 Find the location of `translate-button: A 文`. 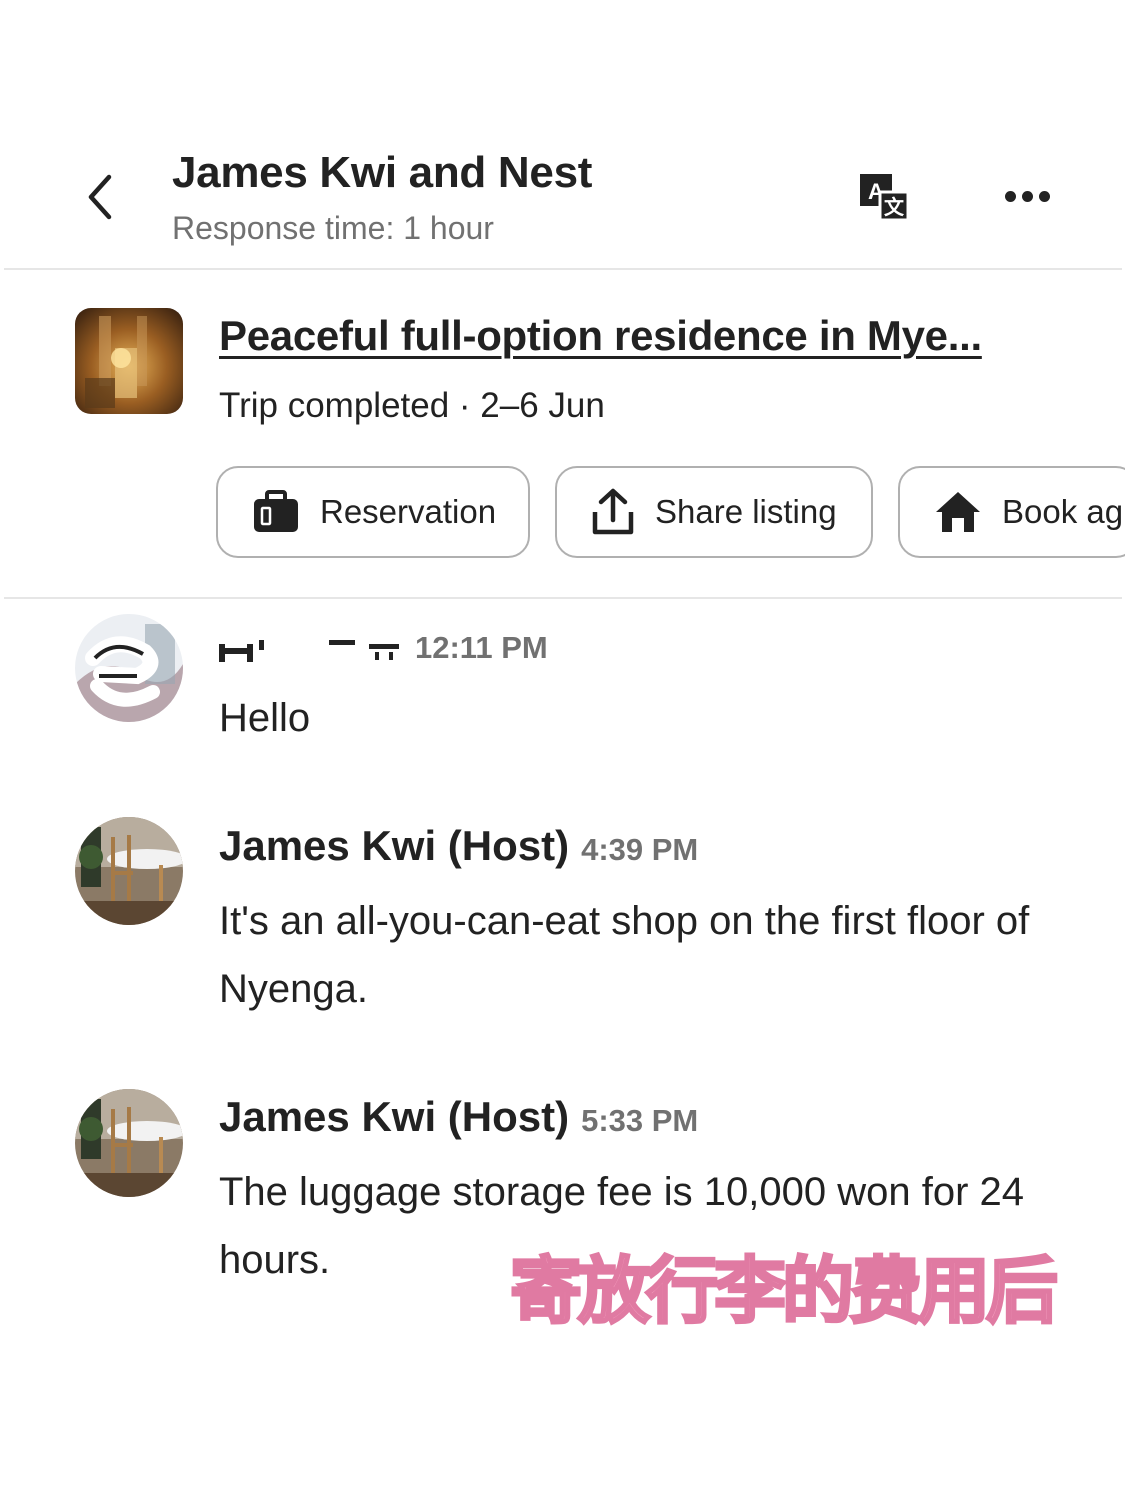

translate-button: A 文 is located at coordinates (884, 198).